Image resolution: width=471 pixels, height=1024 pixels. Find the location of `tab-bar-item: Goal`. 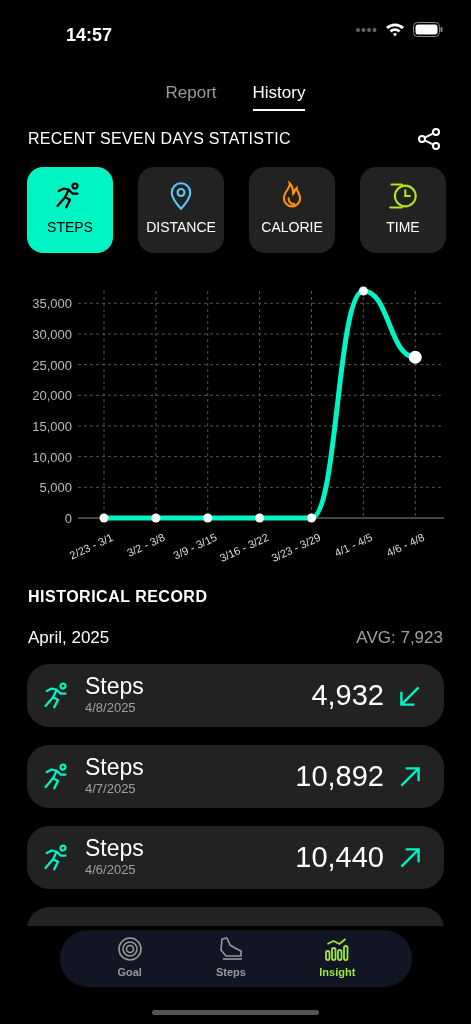

tab-bar-item: Goal is located at coordinates (129, 958).